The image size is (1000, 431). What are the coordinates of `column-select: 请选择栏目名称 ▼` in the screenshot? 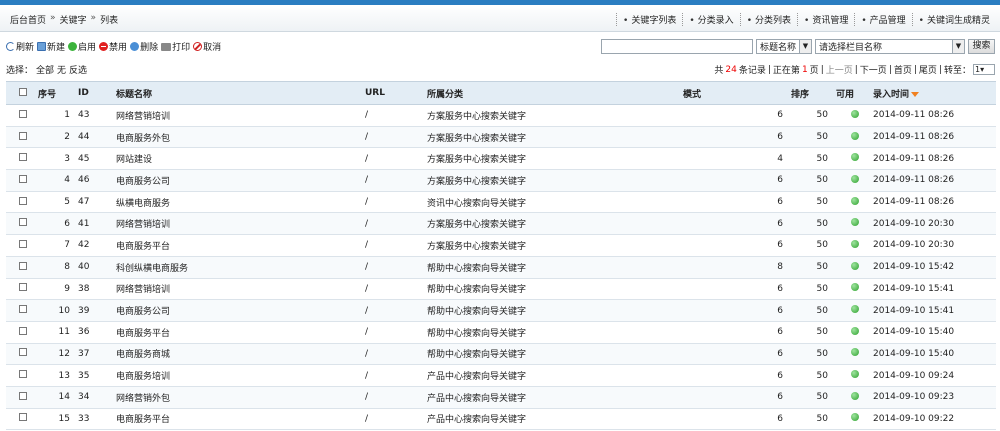 It's located at (890, 46).